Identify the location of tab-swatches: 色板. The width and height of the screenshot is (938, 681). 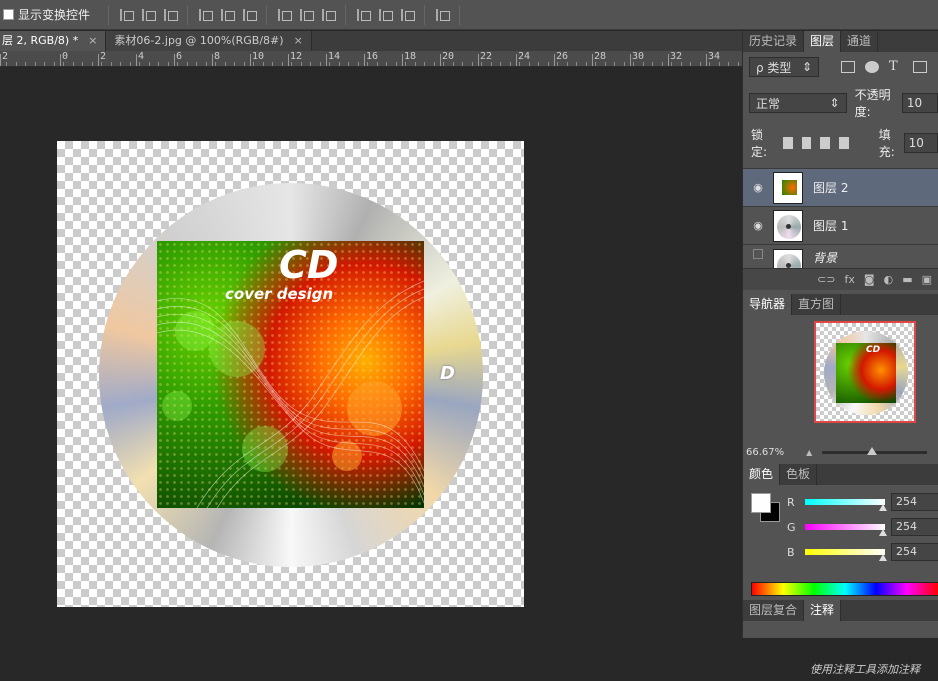
(799, 474).